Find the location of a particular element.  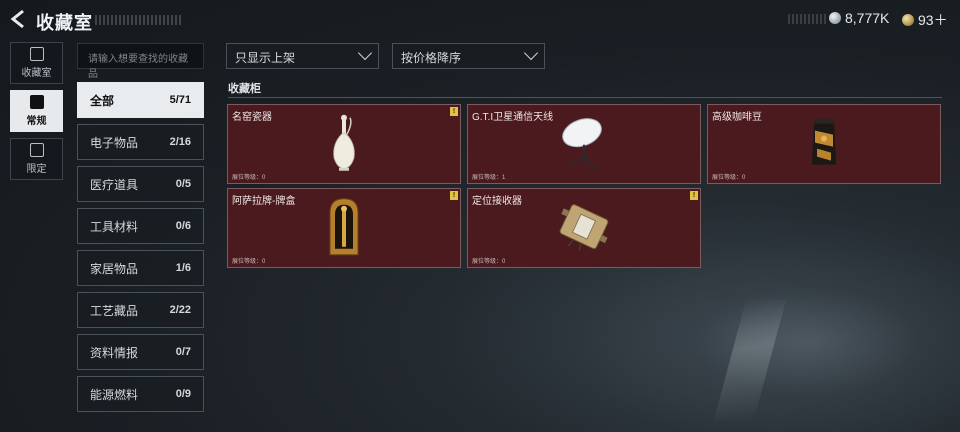

gold-amount: 93＋ is located at coordinates (933, 20).